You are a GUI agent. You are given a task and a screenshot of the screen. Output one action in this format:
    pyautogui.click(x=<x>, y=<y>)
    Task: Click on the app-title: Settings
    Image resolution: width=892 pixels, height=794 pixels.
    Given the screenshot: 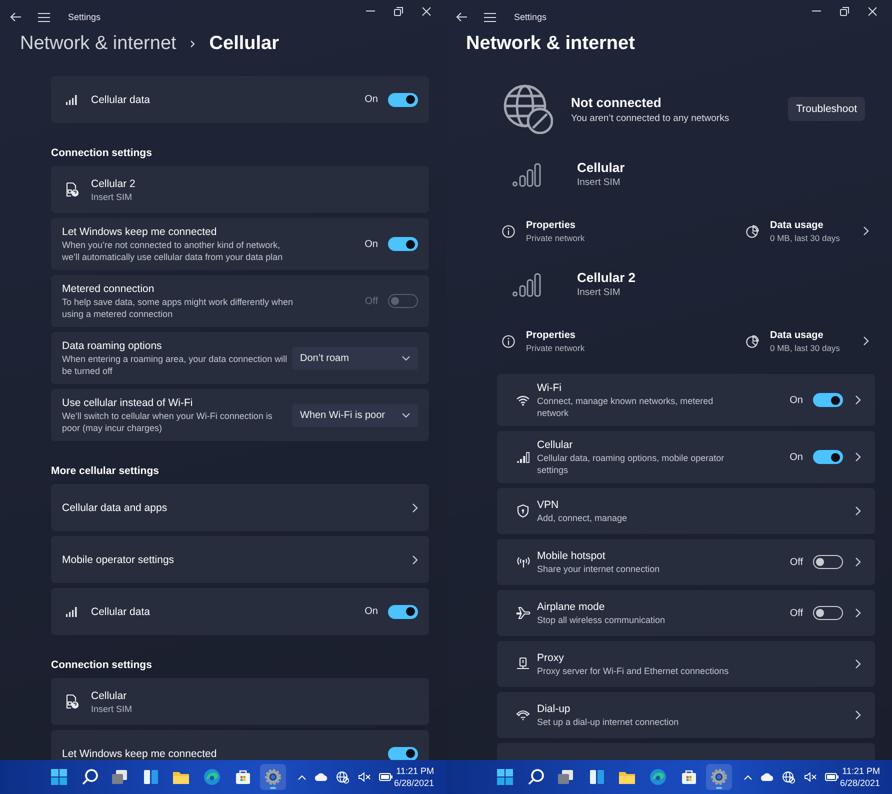 What is the action you would take?
    pyautogui.click(x=84, y=17)
    